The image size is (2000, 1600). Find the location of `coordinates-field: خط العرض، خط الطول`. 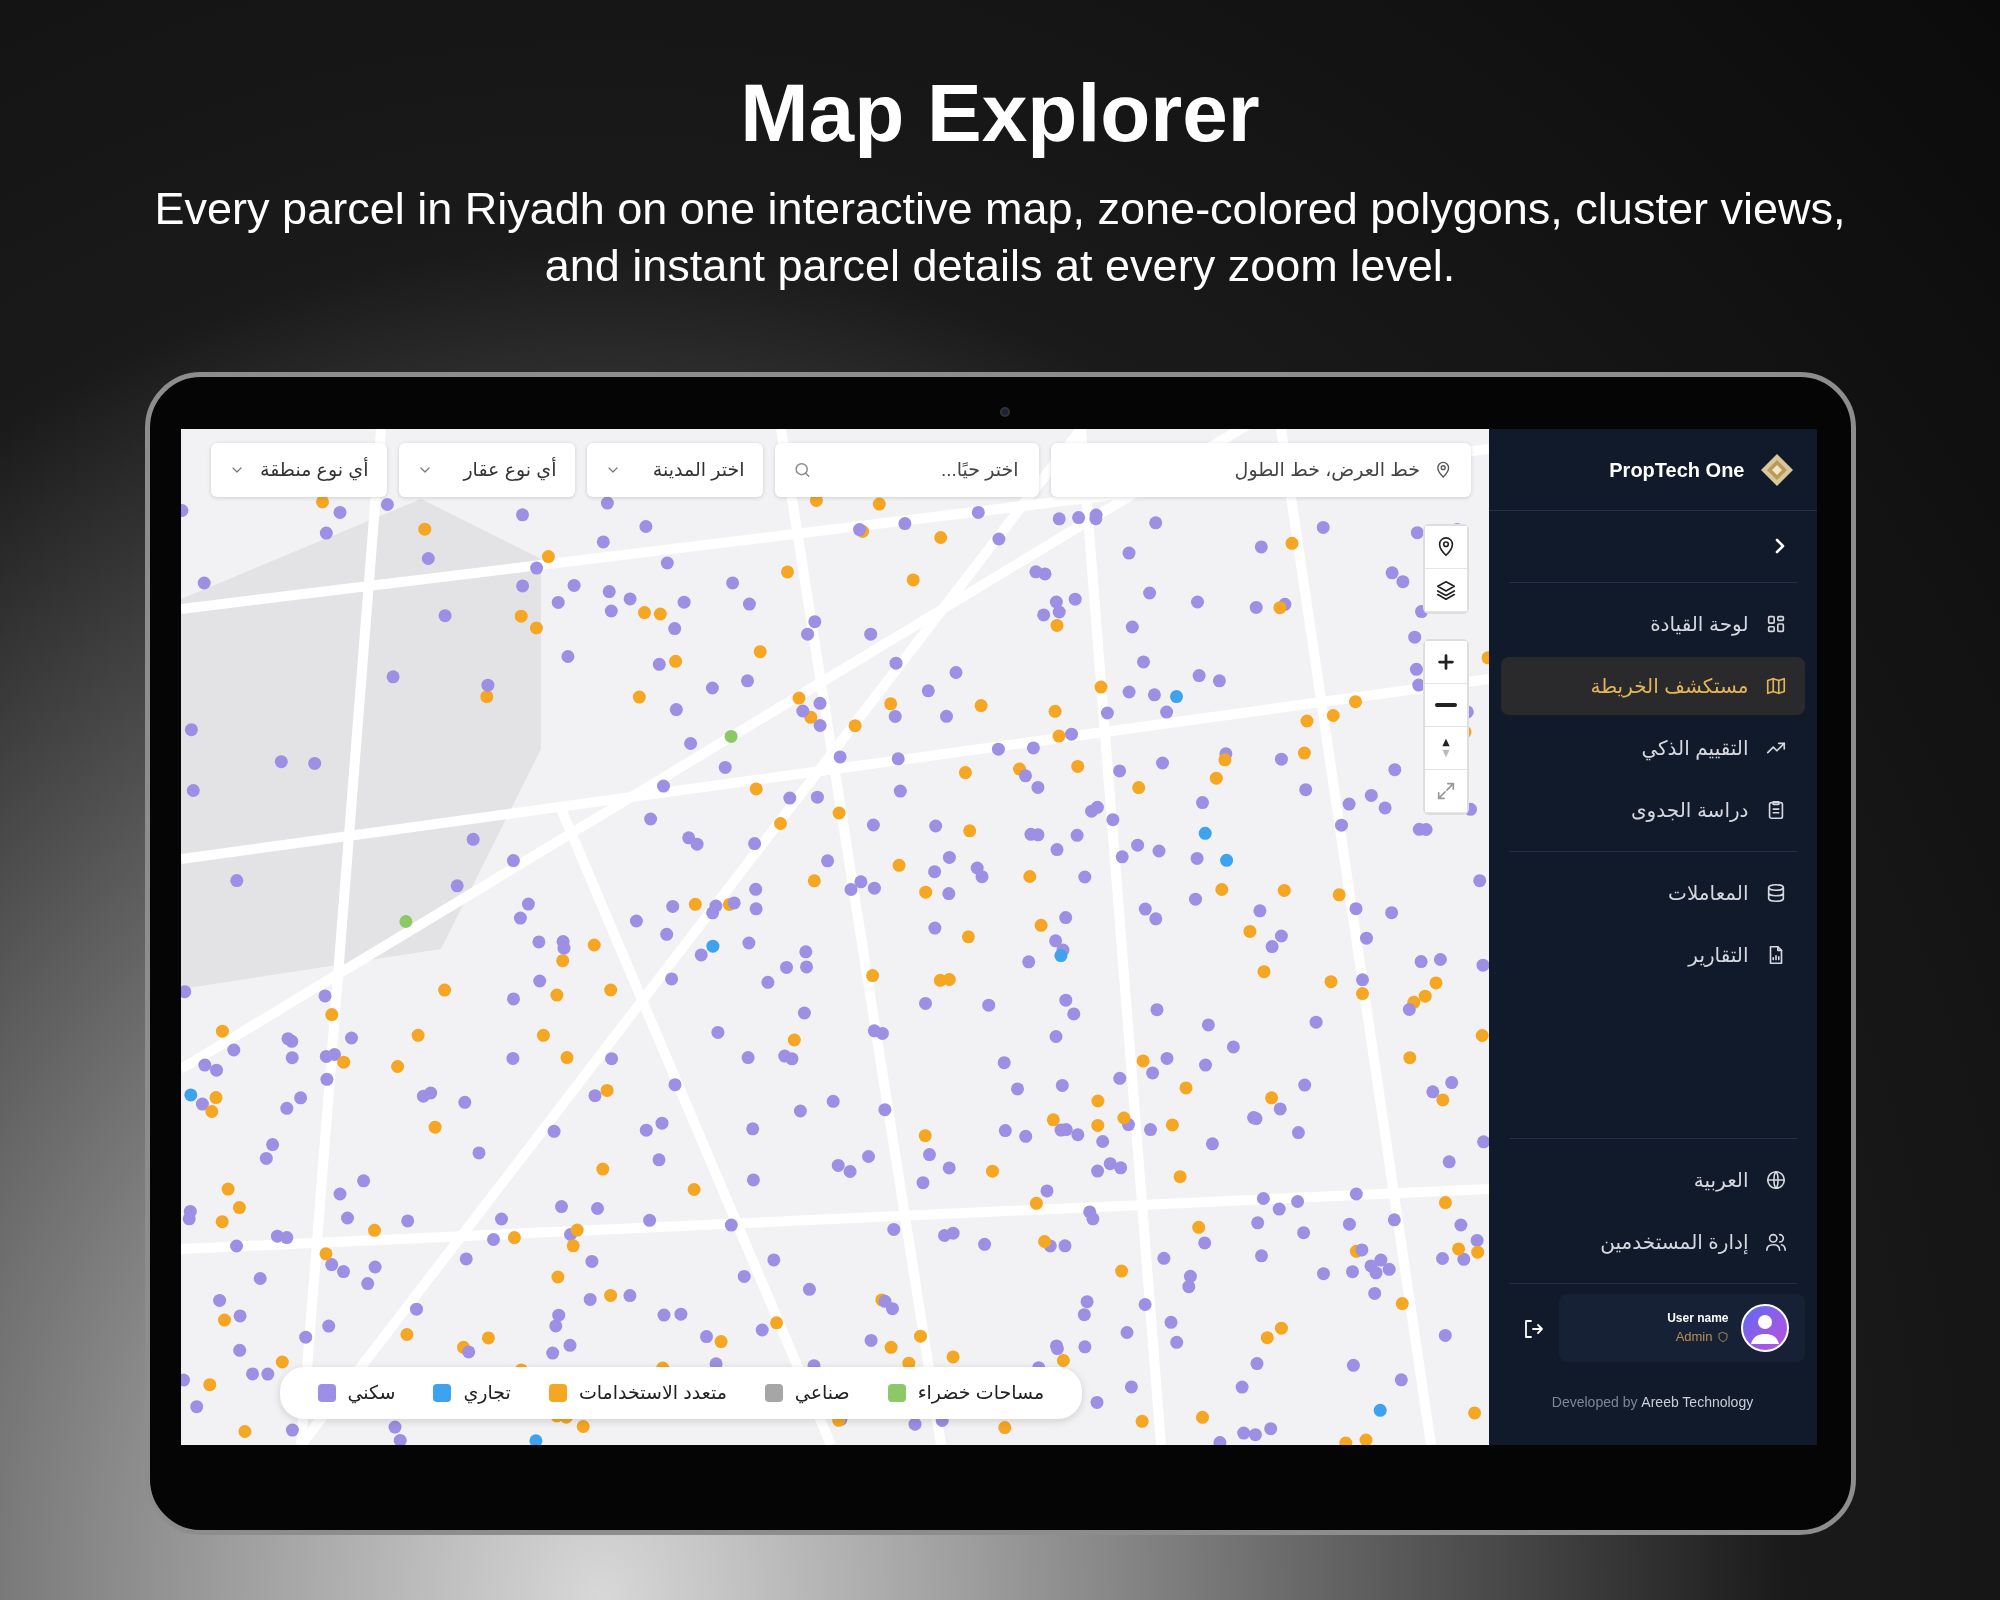

coordinates-field: خط العرض، خط الطول is located at coordinates (1260, 470).